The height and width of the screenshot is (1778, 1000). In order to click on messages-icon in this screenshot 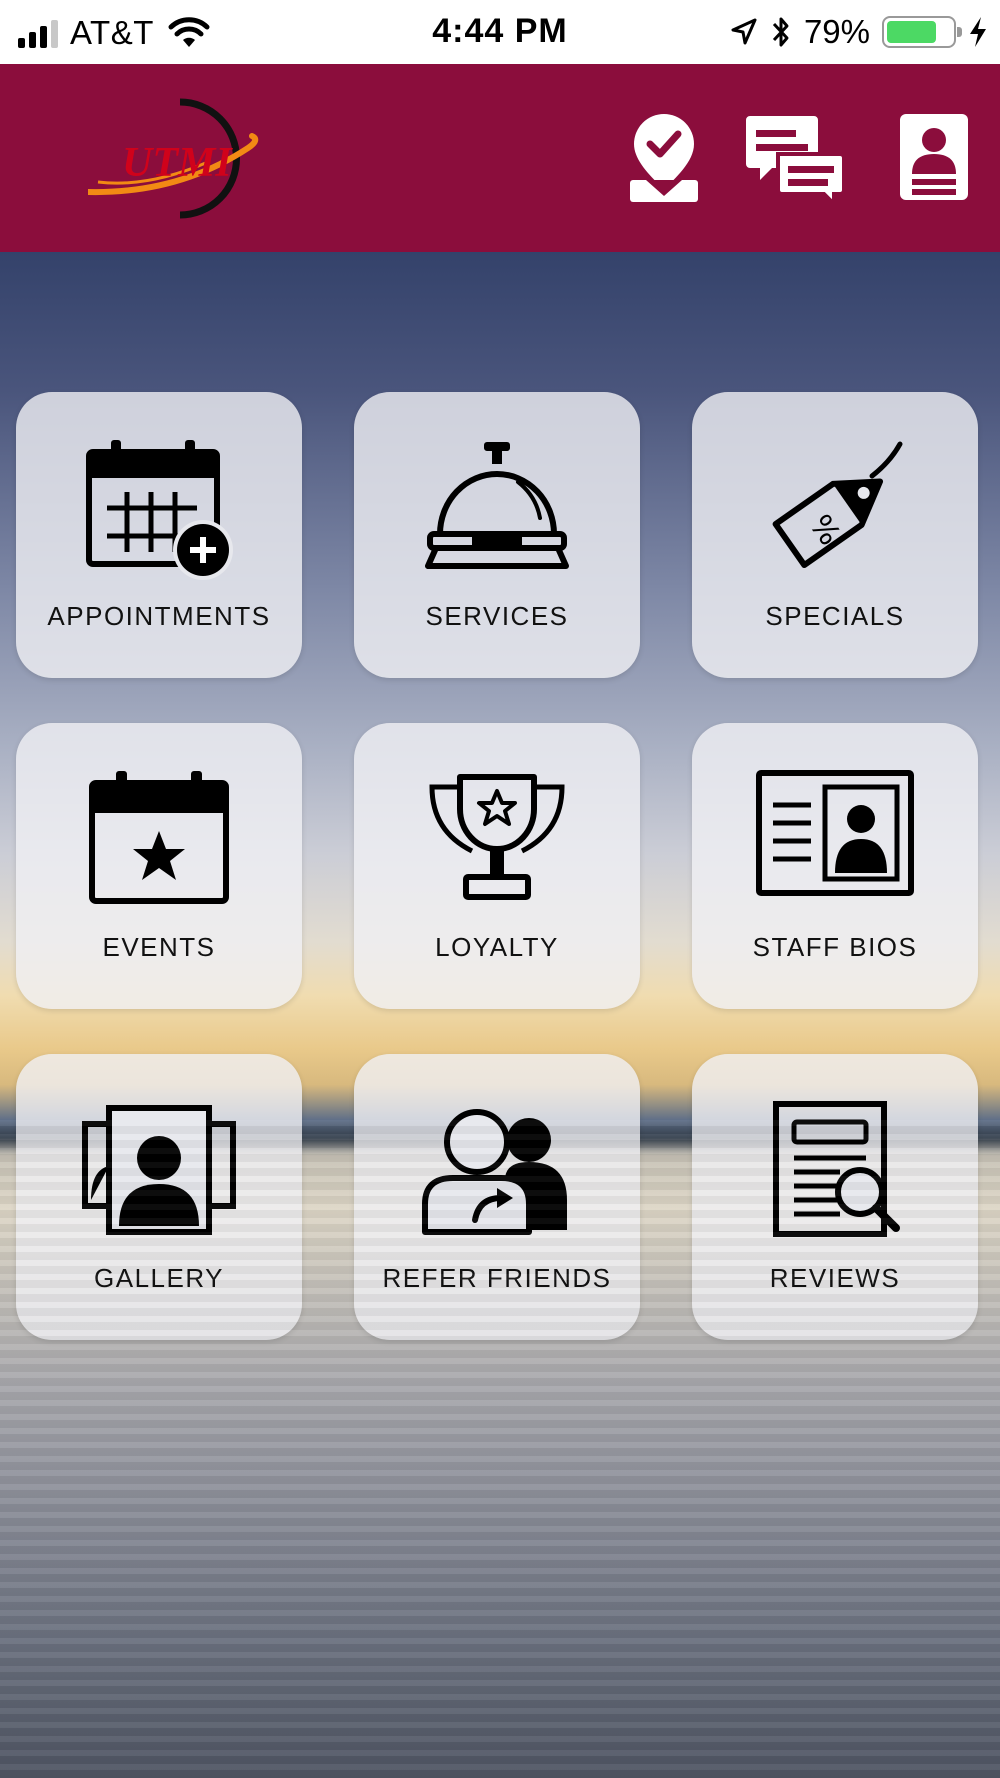, I will do `click(795, 158)`.